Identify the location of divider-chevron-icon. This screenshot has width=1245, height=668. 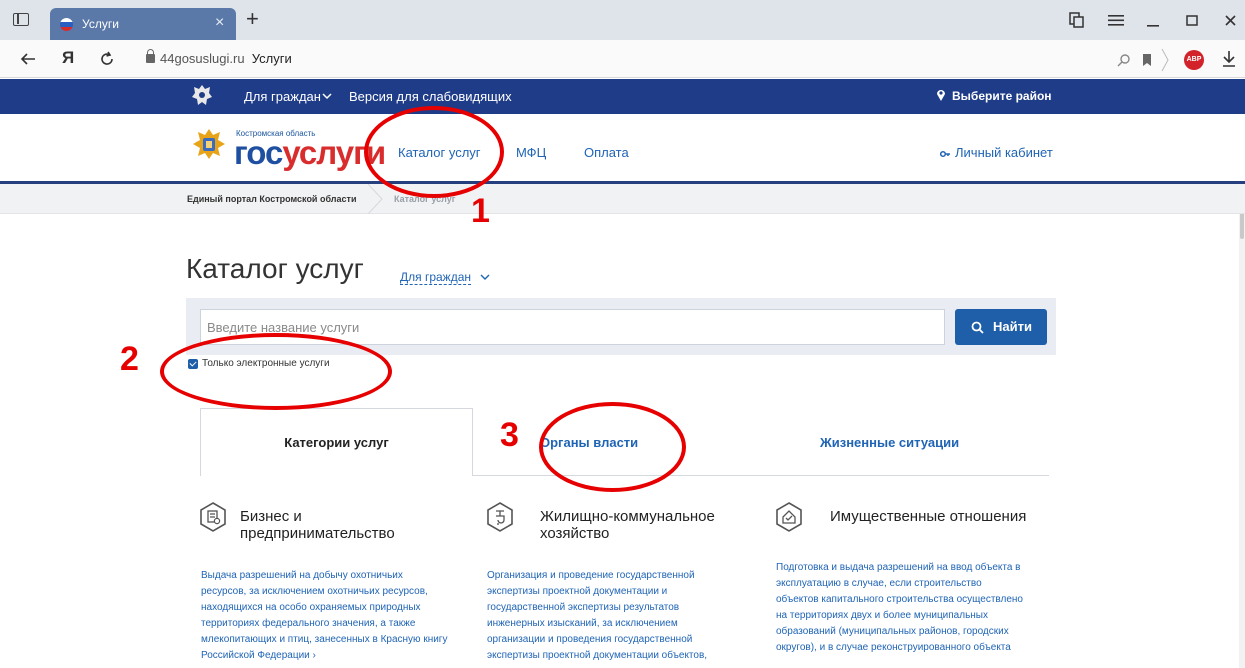
(1165, 60).